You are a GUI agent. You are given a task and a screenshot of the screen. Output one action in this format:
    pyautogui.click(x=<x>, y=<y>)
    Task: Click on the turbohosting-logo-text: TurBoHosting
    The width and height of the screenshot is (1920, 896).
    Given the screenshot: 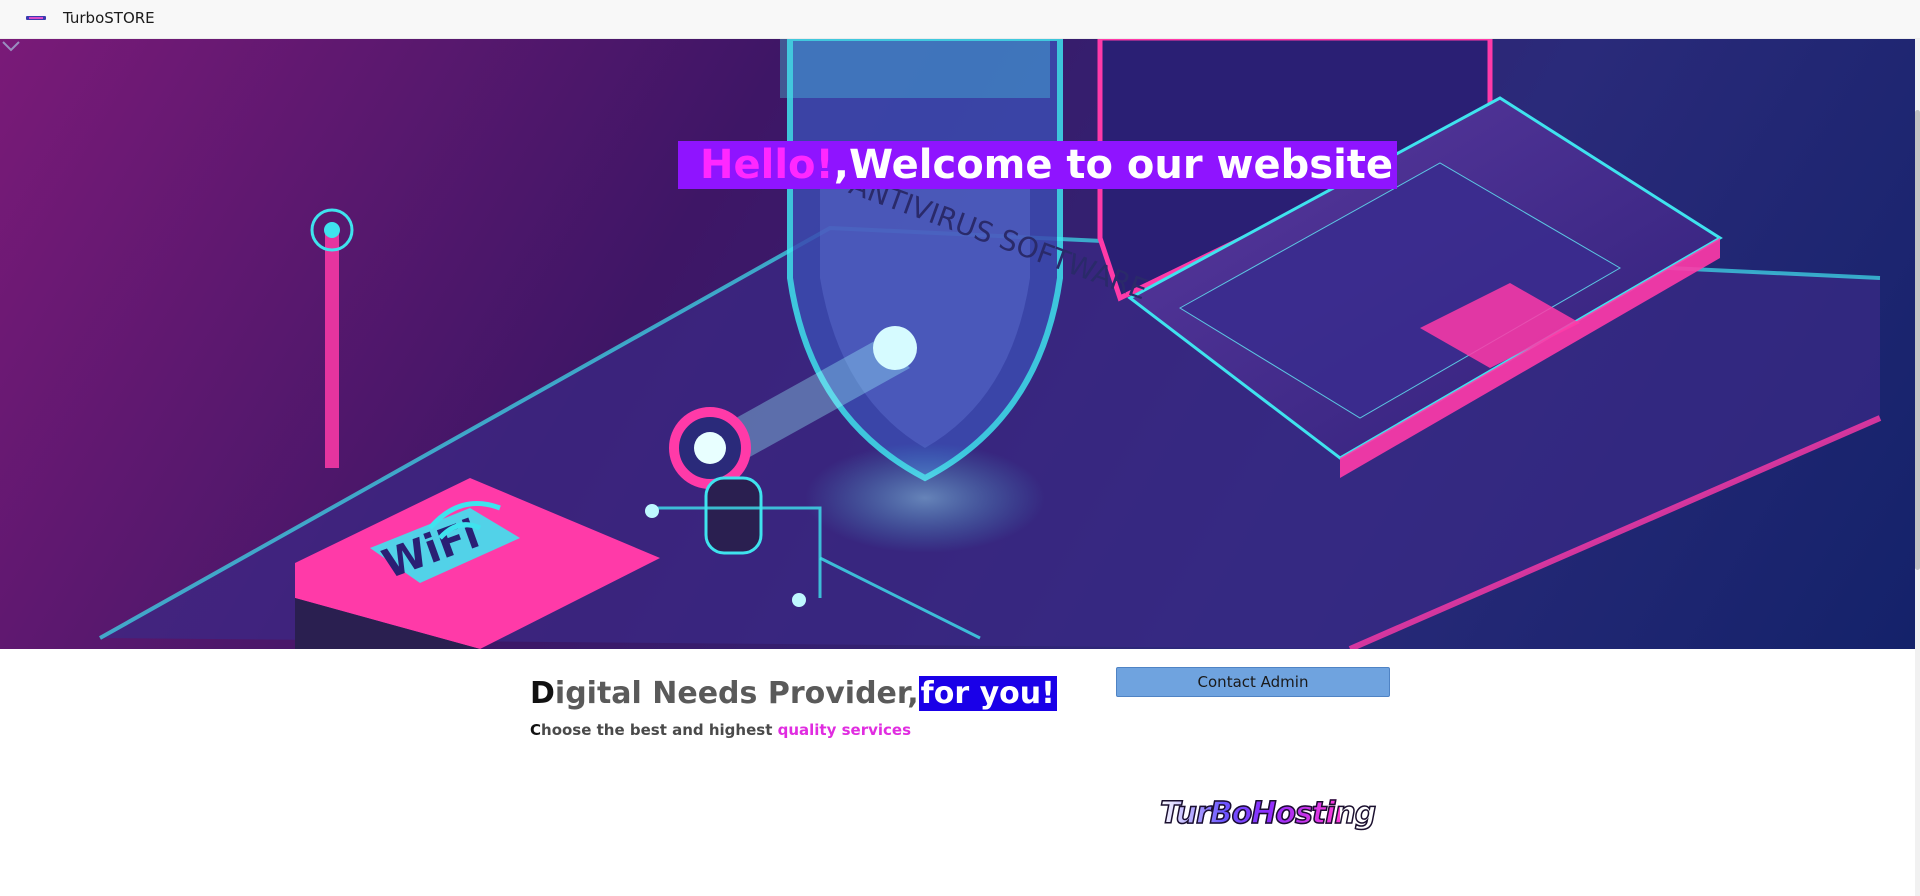 What is the action you would take?
    pyautogui.click(x=1268, y=813)
    